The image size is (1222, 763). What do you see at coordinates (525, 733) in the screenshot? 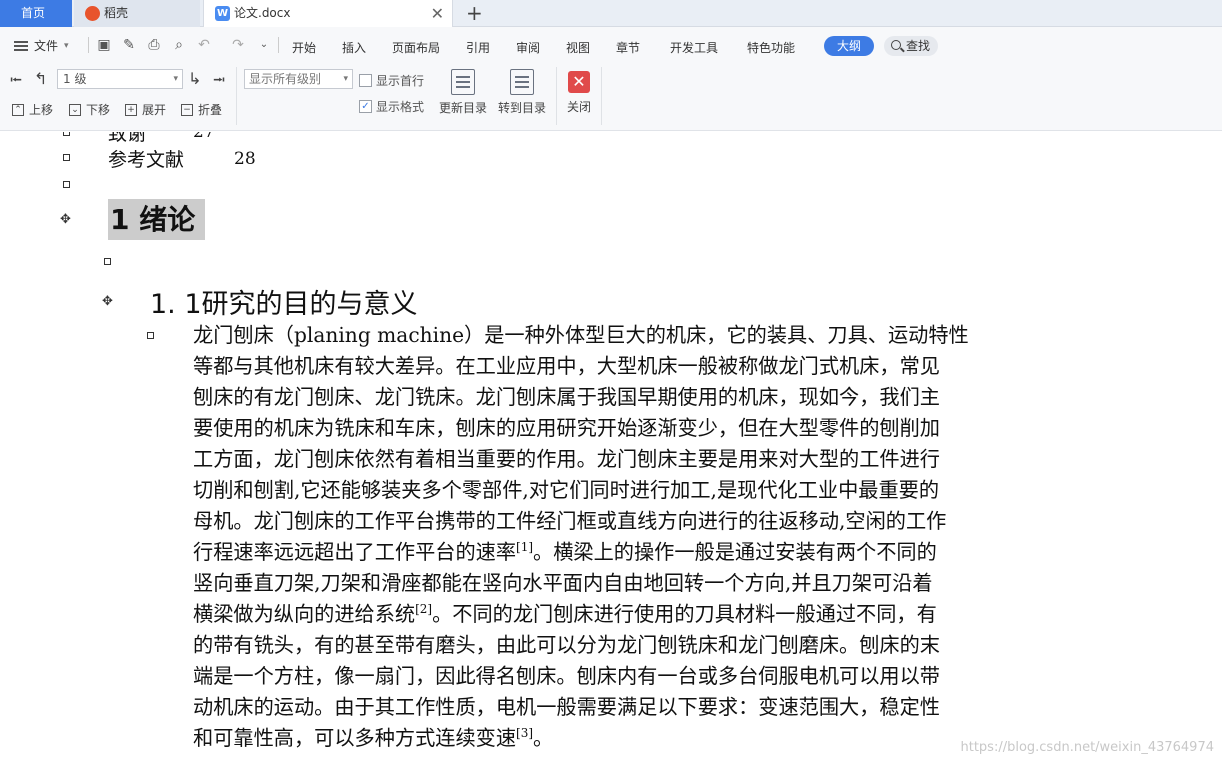
I see `citation-ref: [3]` at bounding box center [525, 733].